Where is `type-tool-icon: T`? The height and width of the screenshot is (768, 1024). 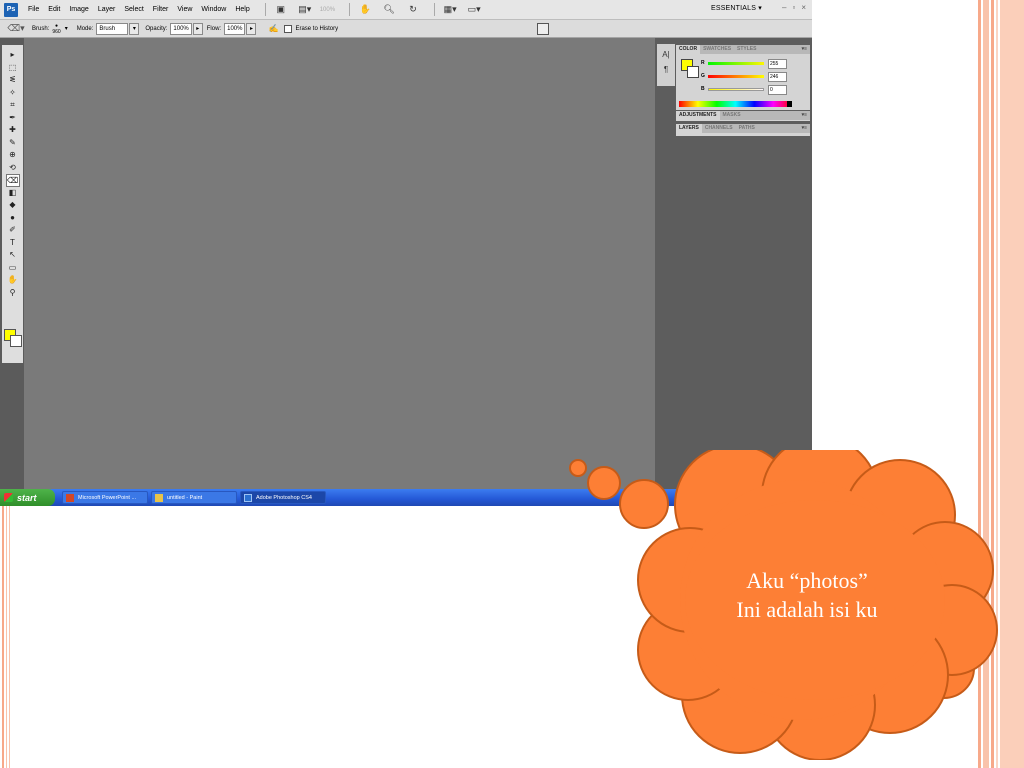
type-tool-icon: T is located at coordinates (13, 243).